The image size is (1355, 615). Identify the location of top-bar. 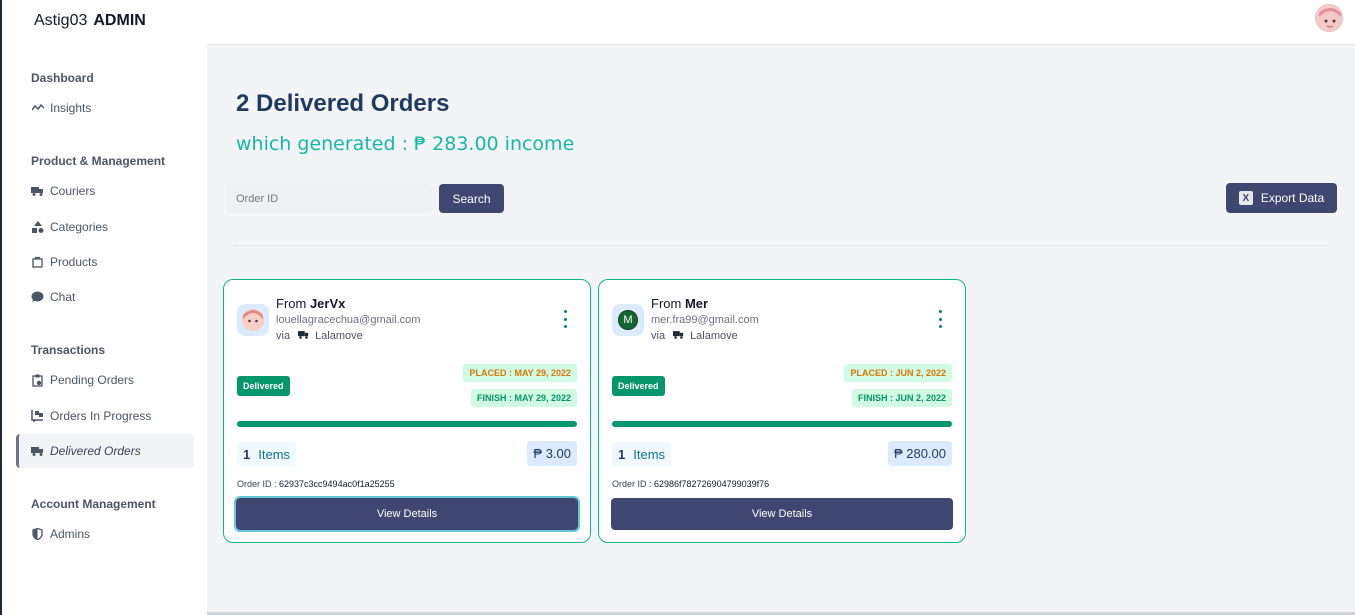
(781, 22).